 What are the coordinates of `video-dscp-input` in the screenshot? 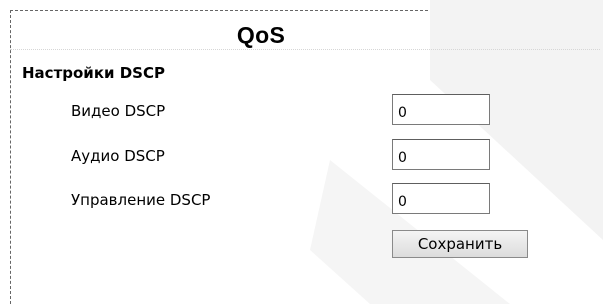 It's located at (441, 109).